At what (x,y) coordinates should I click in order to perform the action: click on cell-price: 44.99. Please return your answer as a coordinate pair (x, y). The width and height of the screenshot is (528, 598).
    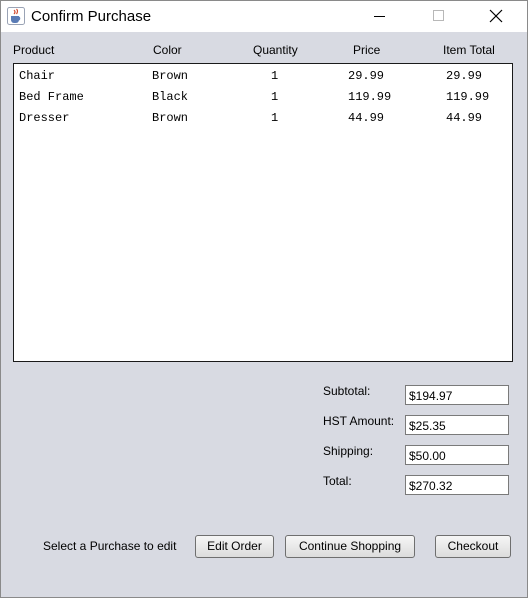
    Looking at the image, I should click on (366, 118).